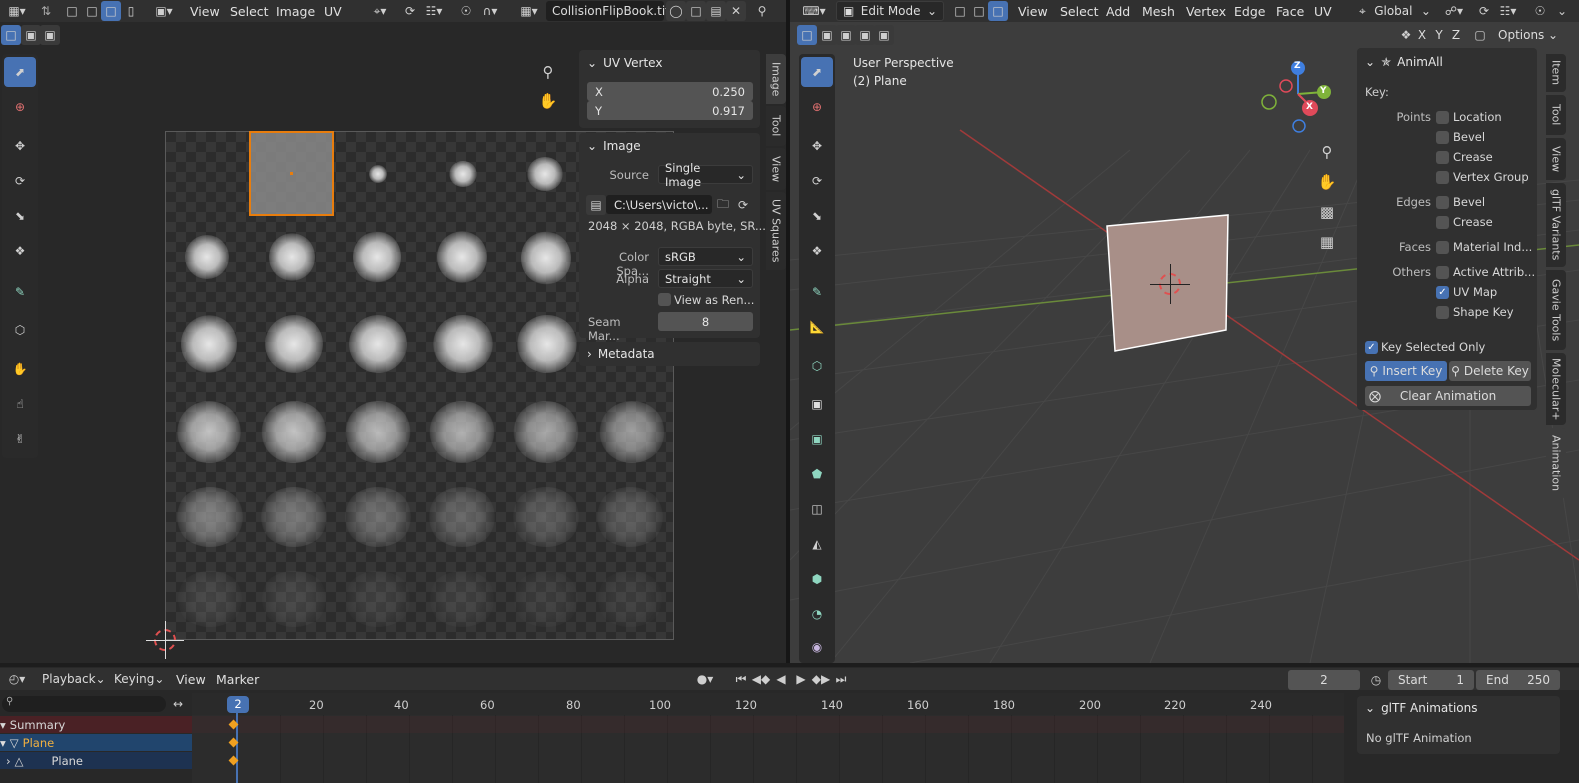 The image size is (1579, 783). I want to click on jump-end-icon: ⏭, so click(841, 679).